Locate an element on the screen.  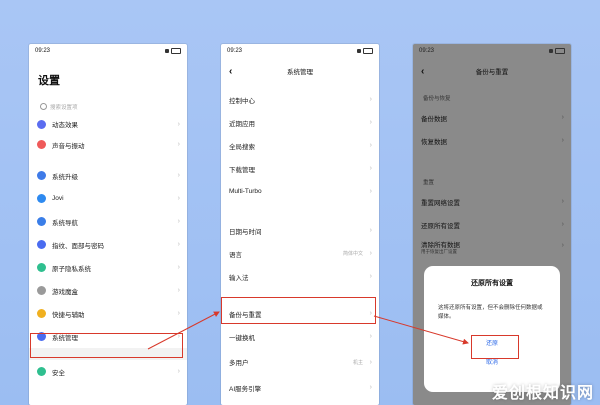
shortcut-icon is located at coordinates (41, 313).